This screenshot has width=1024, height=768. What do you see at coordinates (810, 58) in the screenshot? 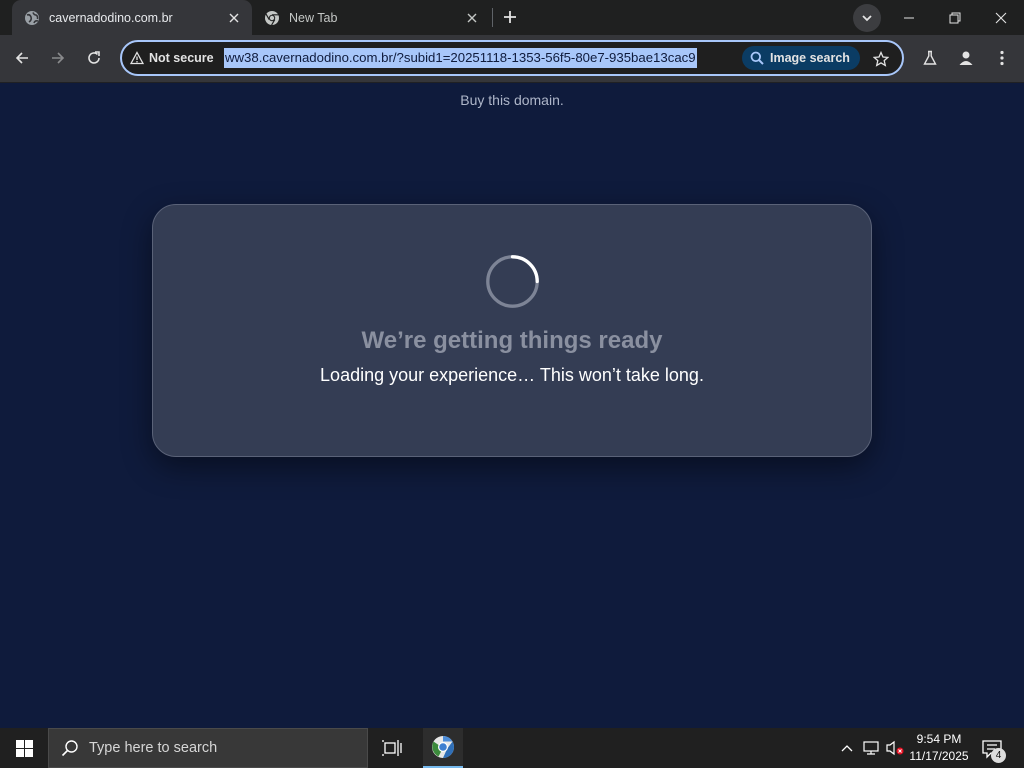
I see `image-search-label: Image search` at bounding box center [810, 58].